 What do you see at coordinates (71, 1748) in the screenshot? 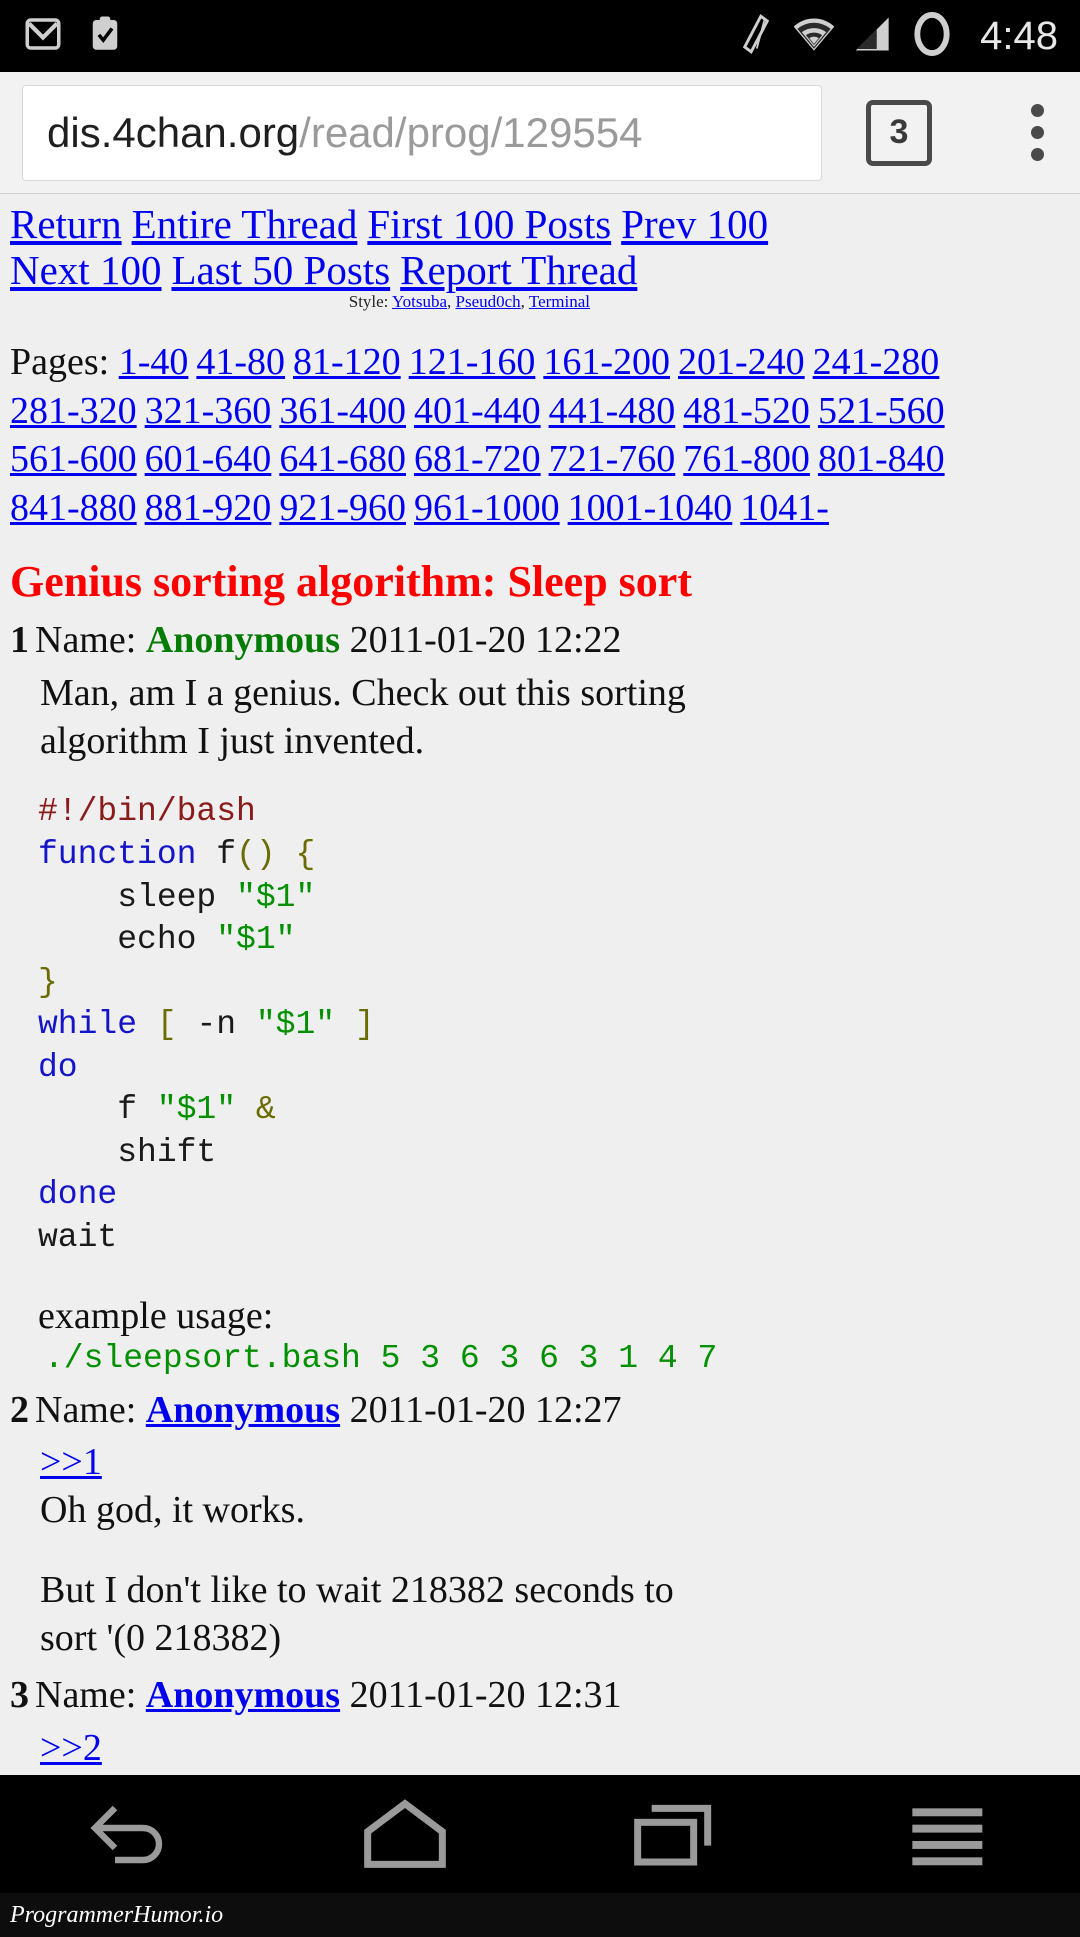
I see `quote-link: >>2` at bounding box center [71, 1748].